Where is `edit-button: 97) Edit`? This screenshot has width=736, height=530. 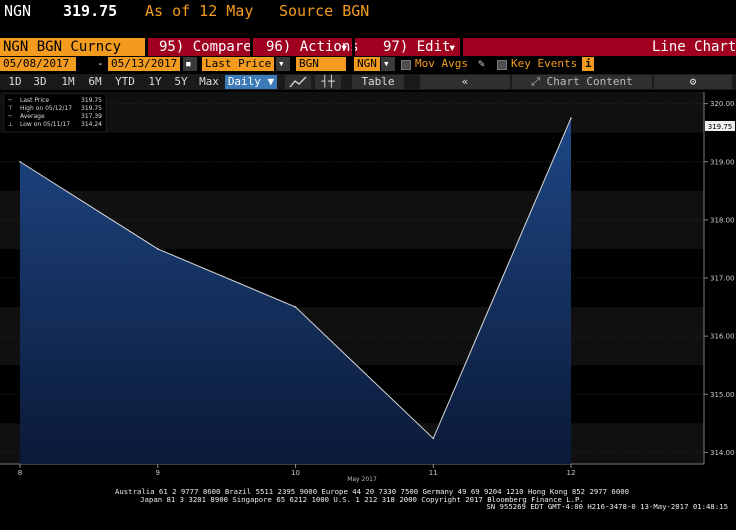
edit-button: 97) Edit is located at coordinates (416, 47).